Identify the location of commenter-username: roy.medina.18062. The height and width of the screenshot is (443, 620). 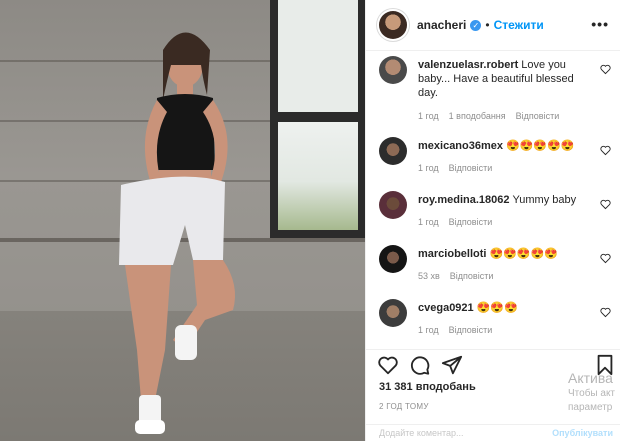
(464, 200).